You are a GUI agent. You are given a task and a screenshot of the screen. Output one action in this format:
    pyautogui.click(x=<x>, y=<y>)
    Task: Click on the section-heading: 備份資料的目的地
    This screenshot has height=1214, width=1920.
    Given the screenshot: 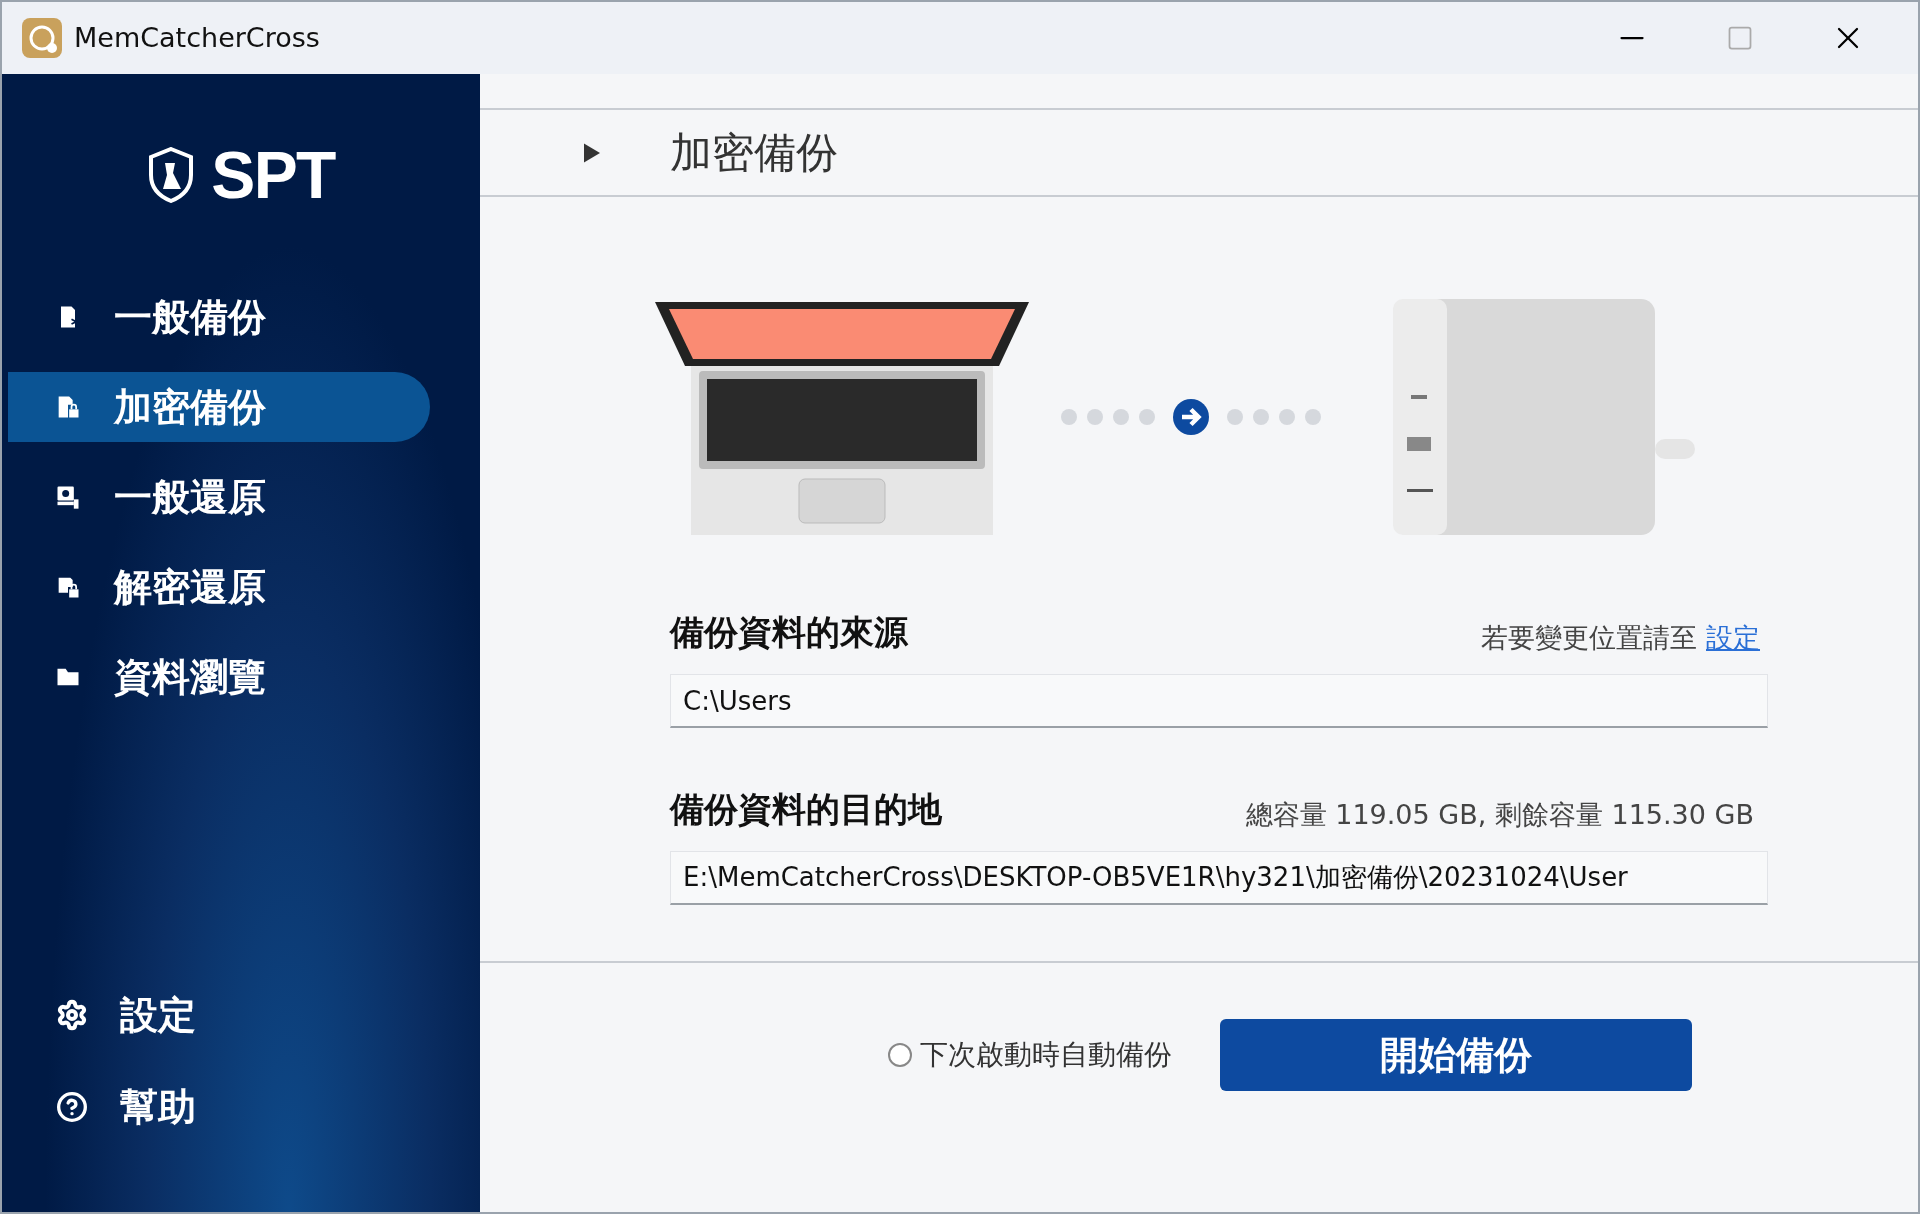 What is the action you would take?
    pyautogui.click(x=806, y=809)
    